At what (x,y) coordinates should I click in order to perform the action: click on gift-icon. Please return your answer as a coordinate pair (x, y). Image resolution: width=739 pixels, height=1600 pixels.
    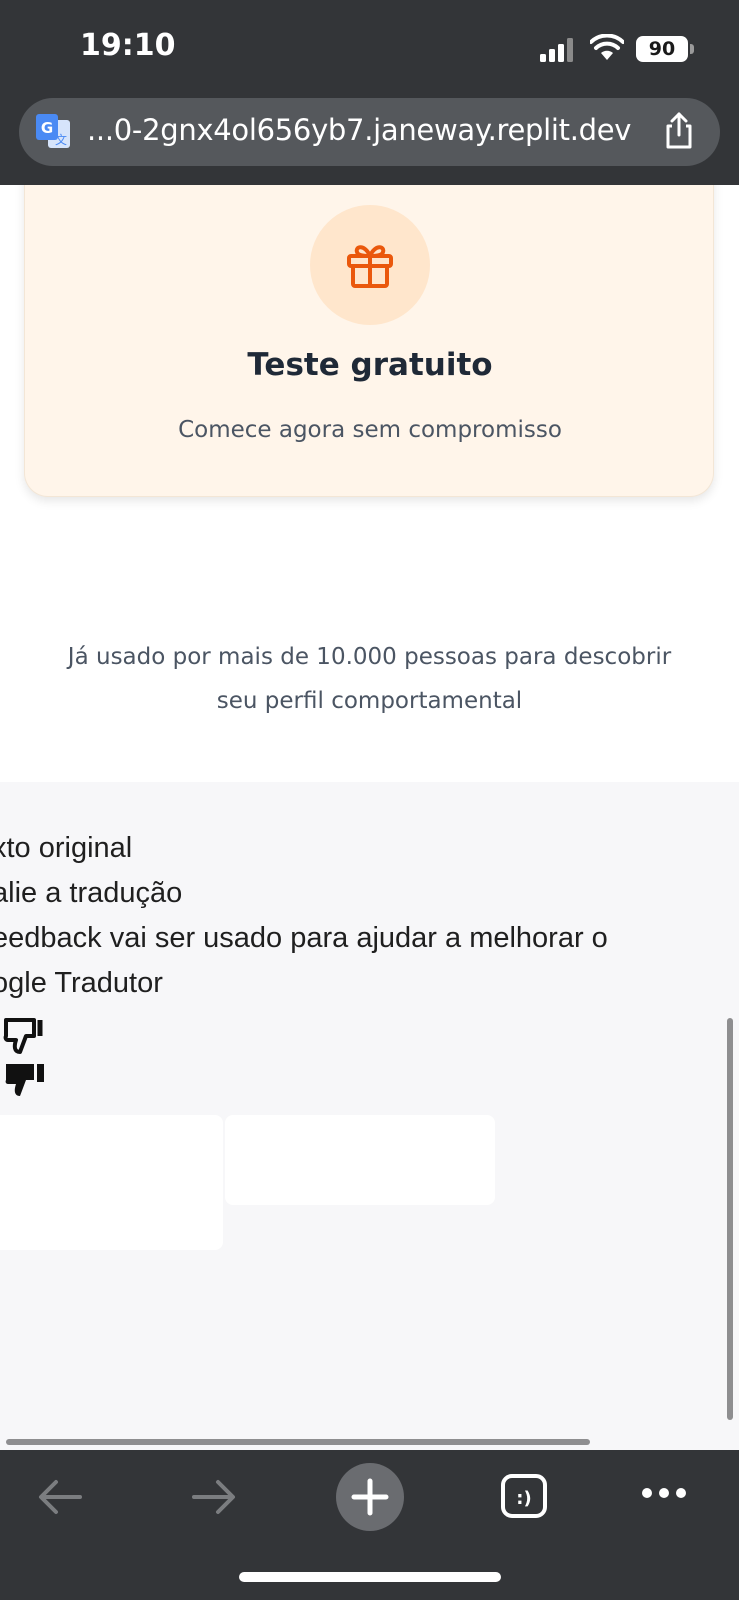
    Looking at the image, I should click on (370, 266).